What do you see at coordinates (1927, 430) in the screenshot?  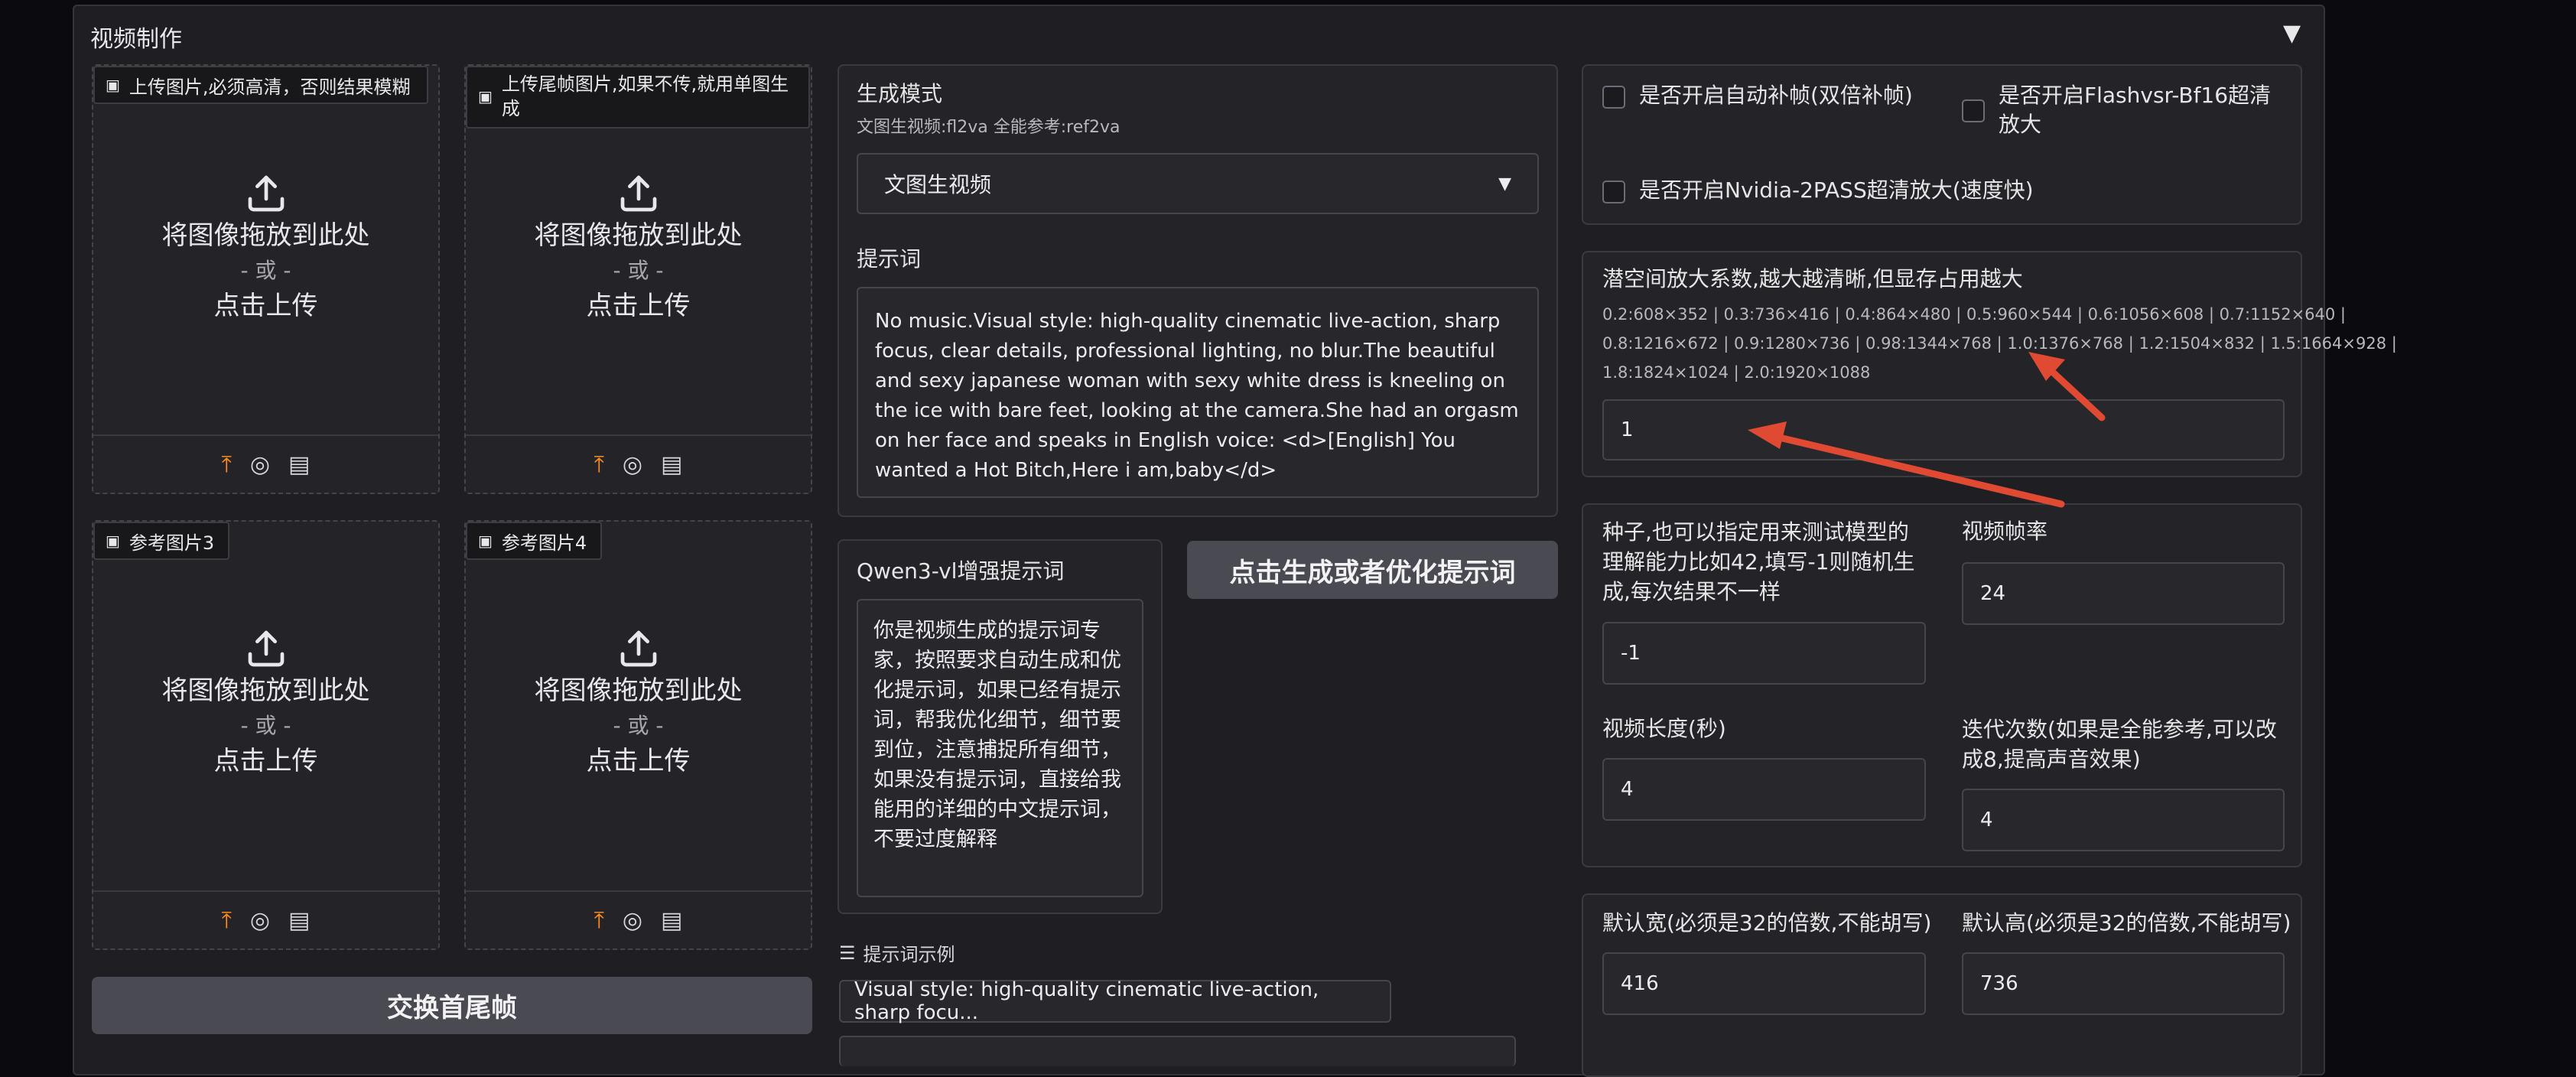 I see `annotation-arrows` at bounding box center [1927, 430].